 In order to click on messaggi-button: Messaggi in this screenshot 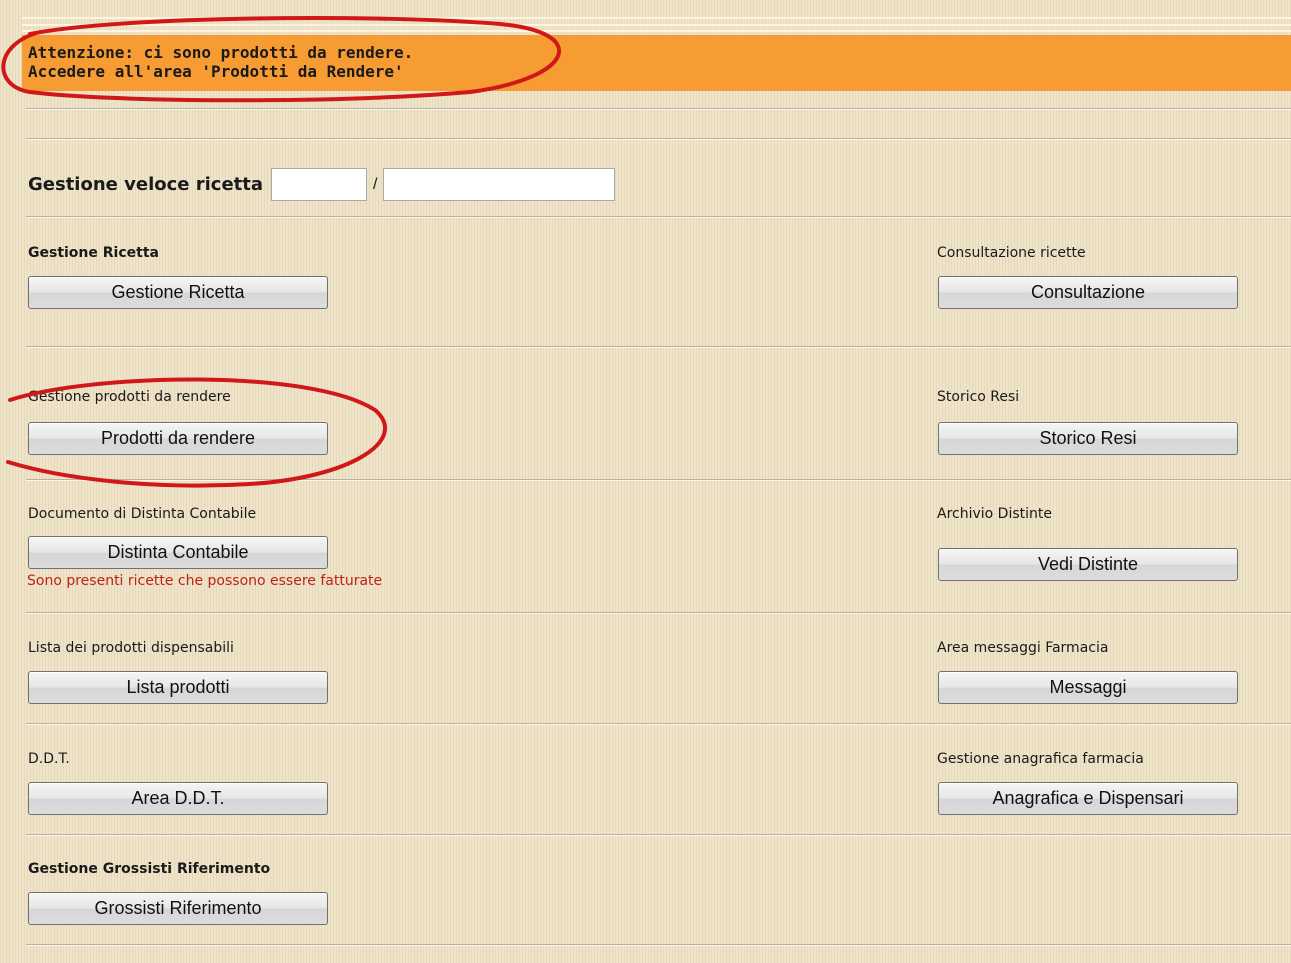, I will do `click(1088, 687)`.